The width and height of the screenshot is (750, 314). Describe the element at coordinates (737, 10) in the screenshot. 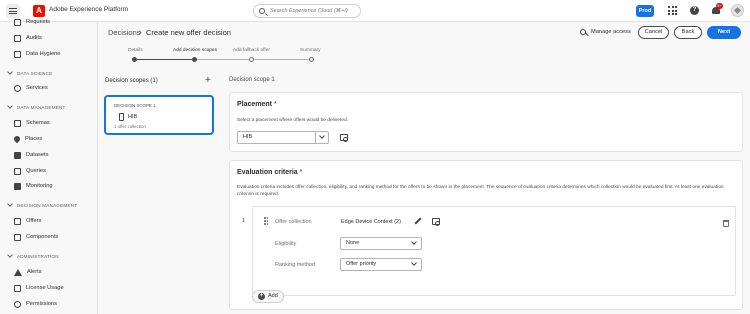

I see `user-avatar` at that location.